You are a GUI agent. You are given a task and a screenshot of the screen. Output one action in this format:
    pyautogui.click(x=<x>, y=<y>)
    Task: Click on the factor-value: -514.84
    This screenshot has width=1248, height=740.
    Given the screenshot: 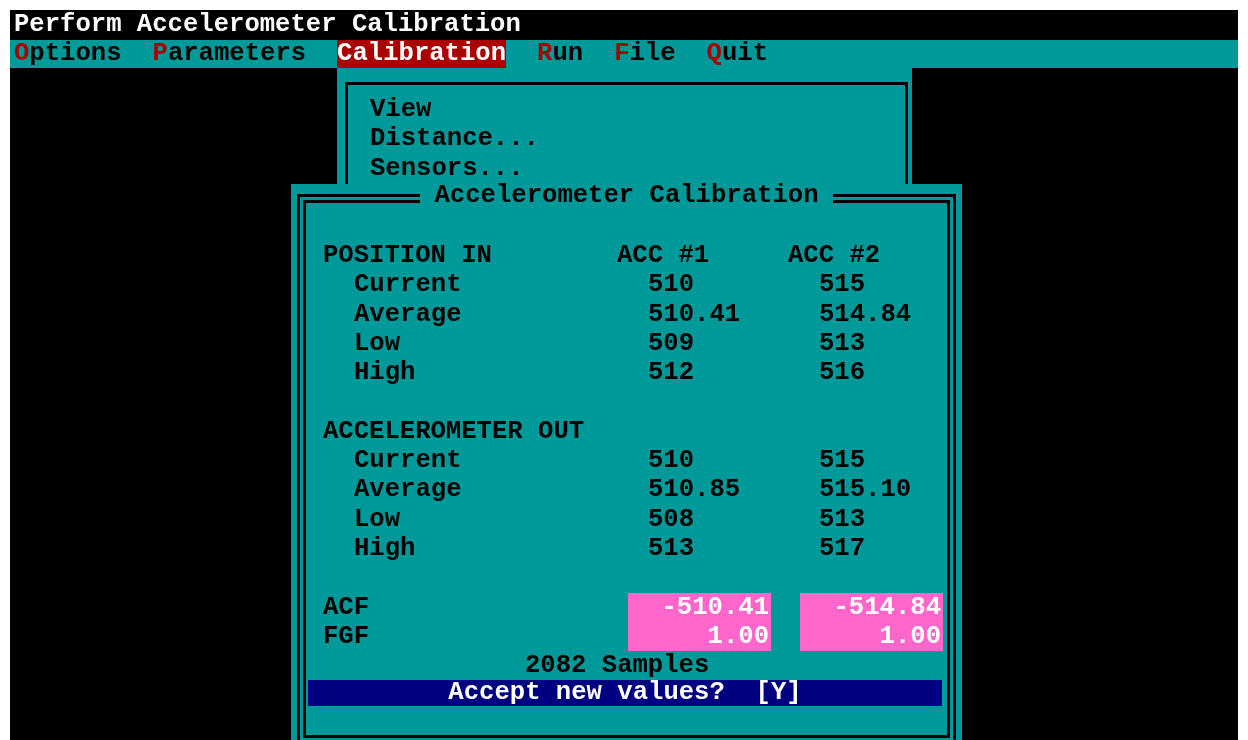 What is the action you would take?
    pyautogui.click(x=871, y=607)
    